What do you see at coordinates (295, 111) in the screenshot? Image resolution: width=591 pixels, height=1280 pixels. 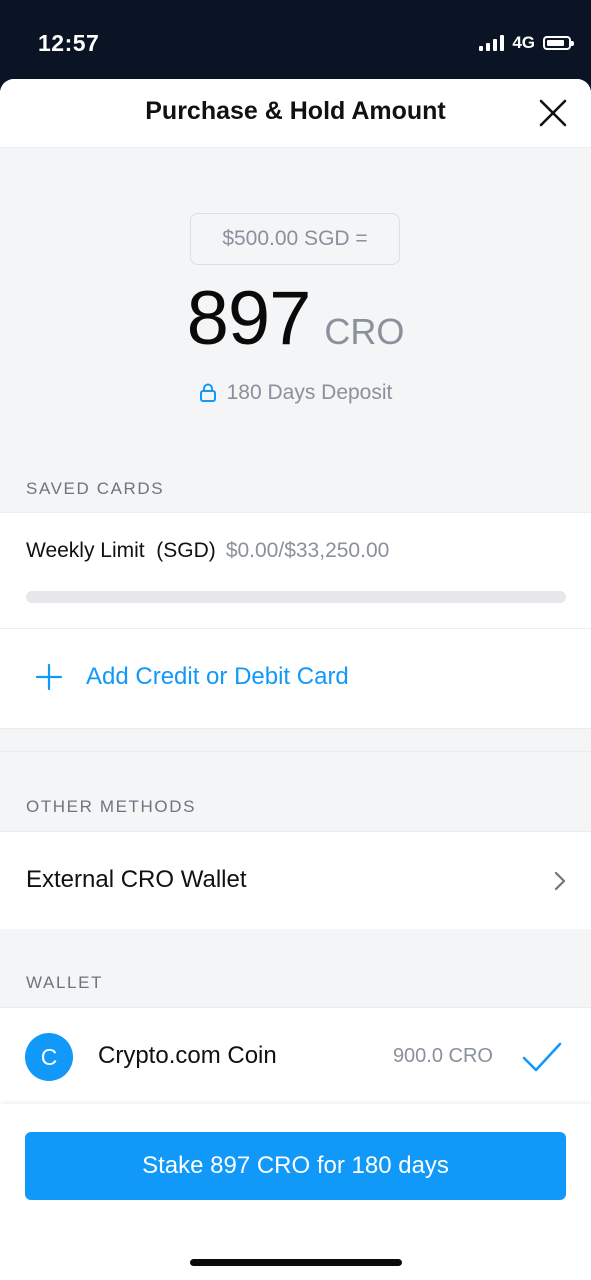 I see `page-title: Purchase & Hold Amount` at bounding box center [295, 111].